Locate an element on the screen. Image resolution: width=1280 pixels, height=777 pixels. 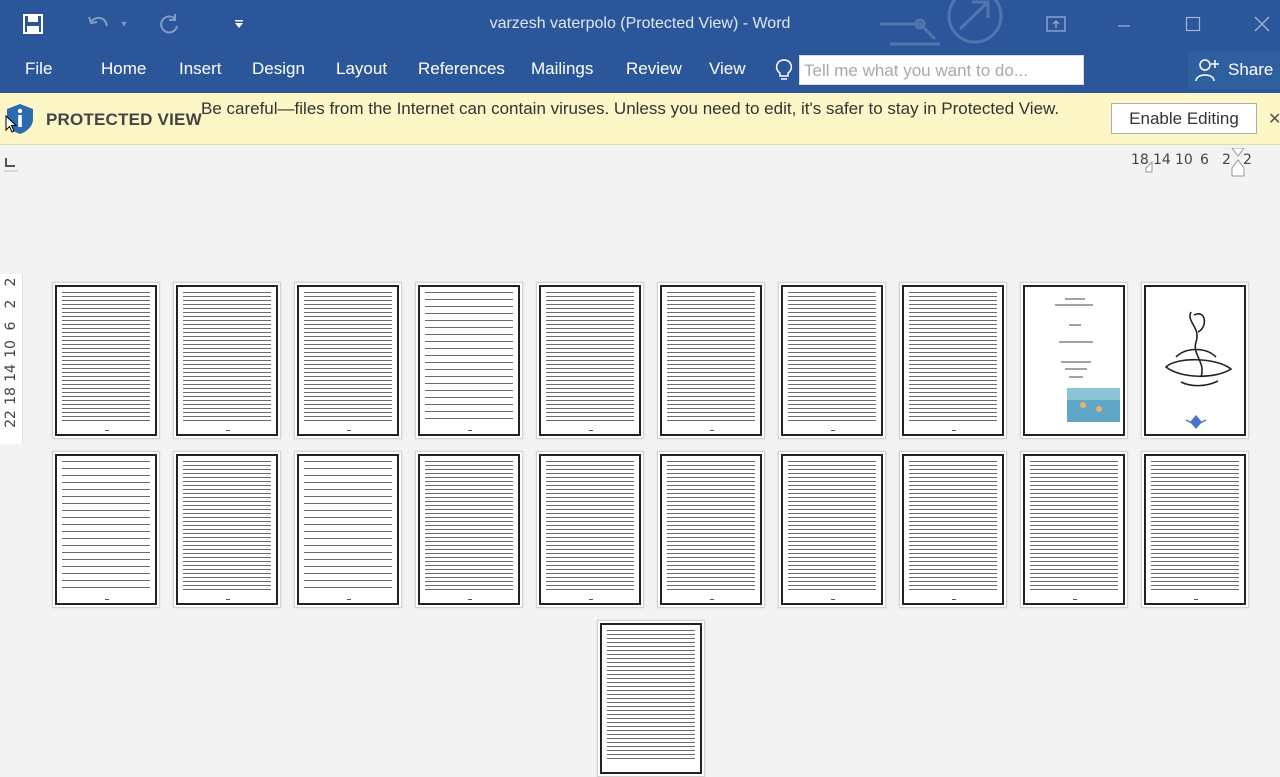
indent-markers is located at coordinates (1193, 163).